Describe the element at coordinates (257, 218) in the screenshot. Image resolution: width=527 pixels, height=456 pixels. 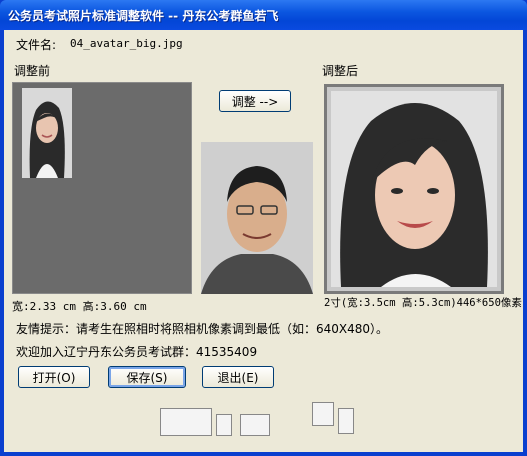
I see `sample-photo` at that location.